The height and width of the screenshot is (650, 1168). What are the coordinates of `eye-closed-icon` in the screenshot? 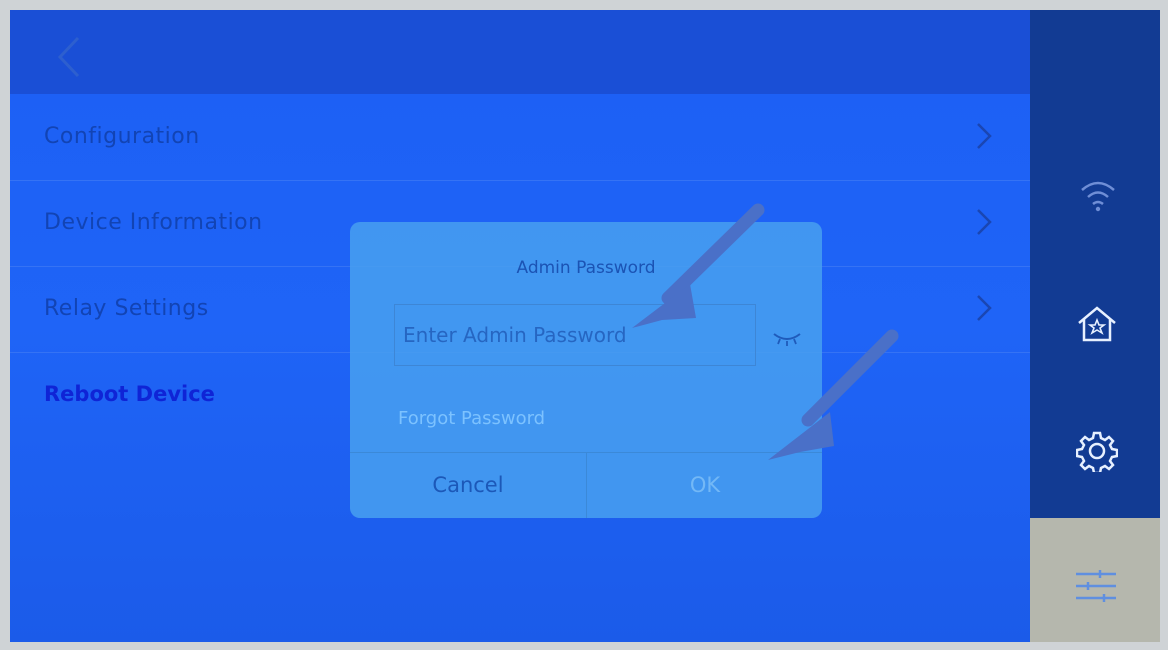 It's located at (787, 339).